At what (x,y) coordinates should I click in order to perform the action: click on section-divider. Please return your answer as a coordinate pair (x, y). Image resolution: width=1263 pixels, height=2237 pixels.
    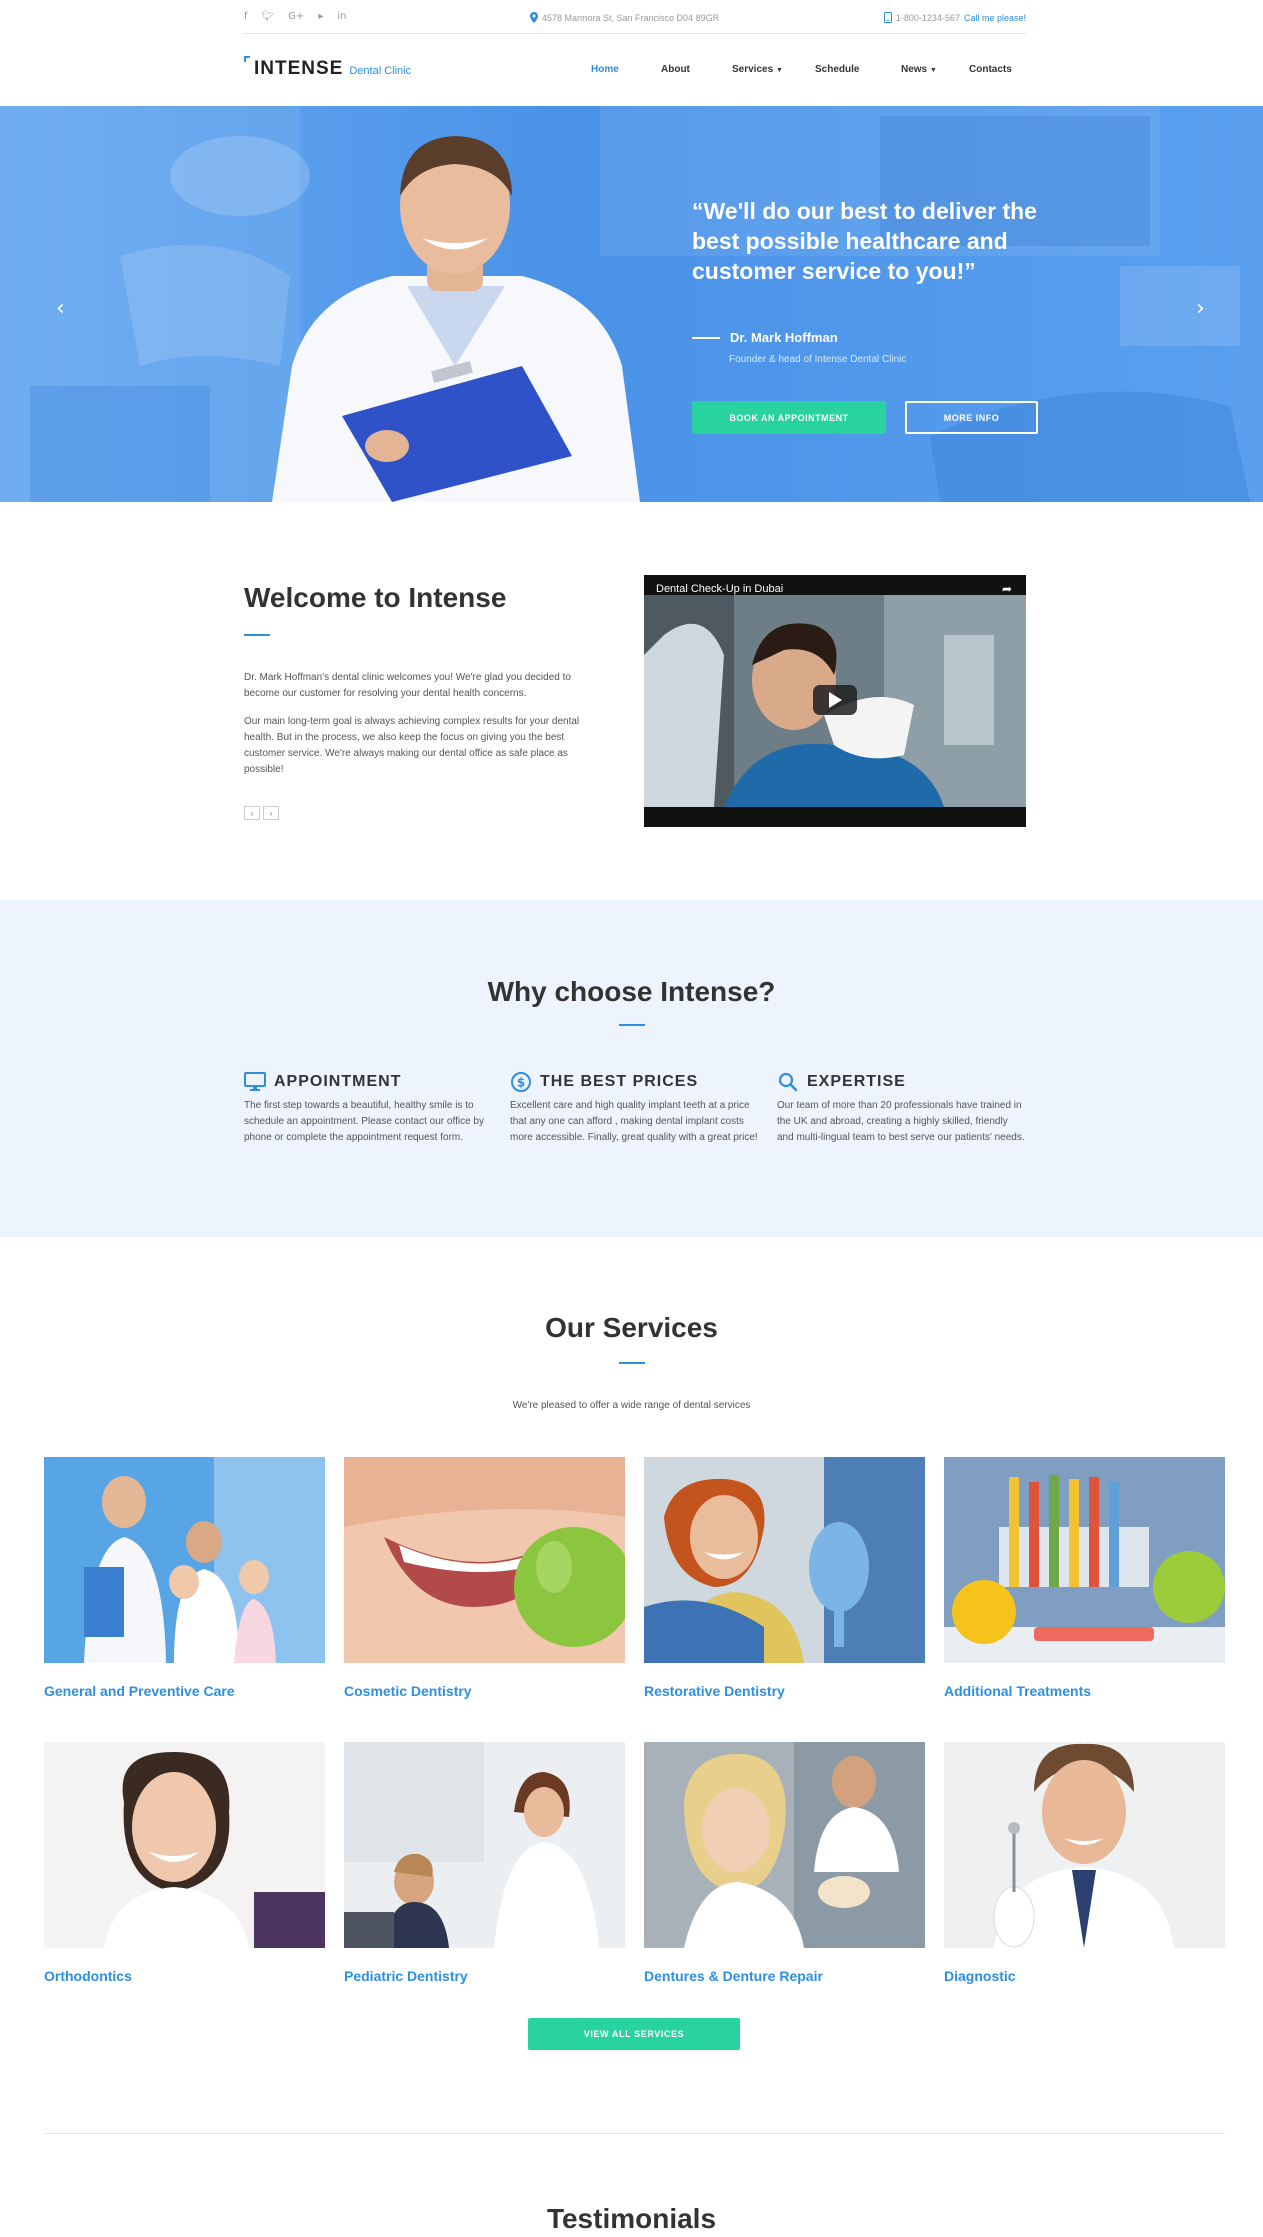
    Looking at the image, I should click on (634, 2133).